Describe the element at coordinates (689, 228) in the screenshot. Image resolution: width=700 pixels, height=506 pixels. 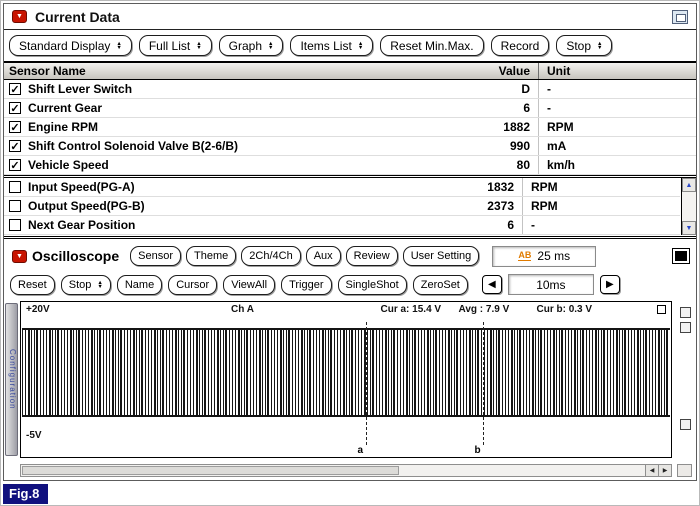
I see `scroll-down-icon` at that location.